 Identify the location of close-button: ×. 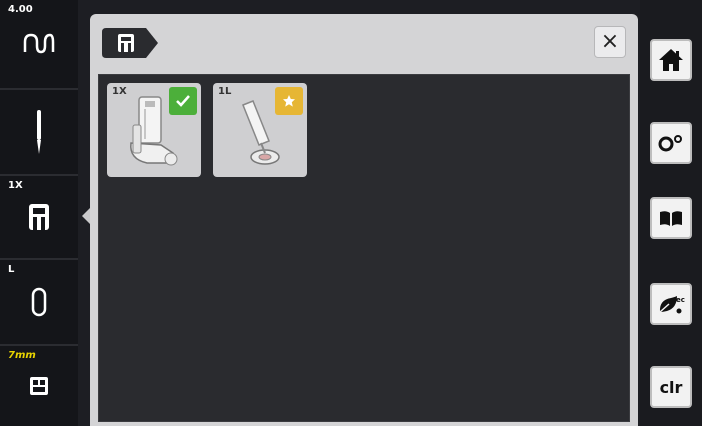
(610, 42).